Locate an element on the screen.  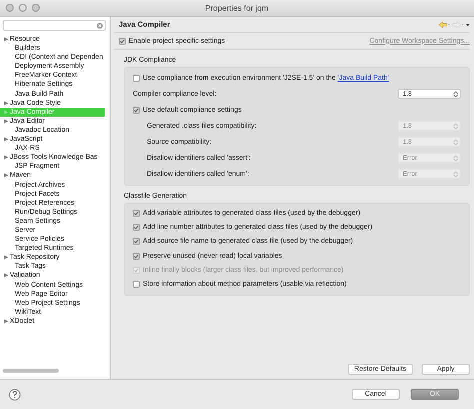
clear-icon is located at coordinates (100, 25).